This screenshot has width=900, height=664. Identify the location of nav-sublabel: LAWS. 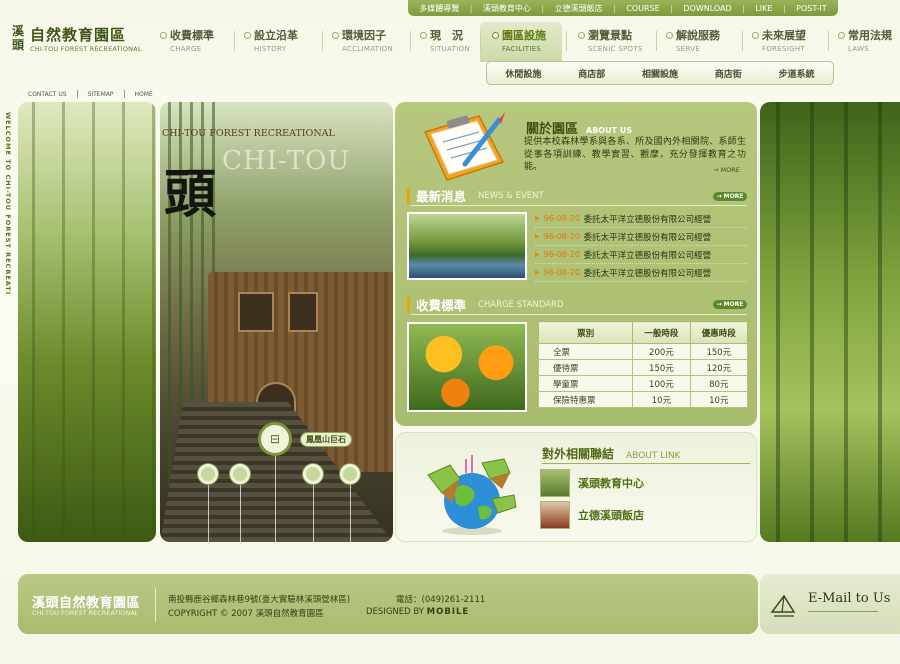
(859, 49).